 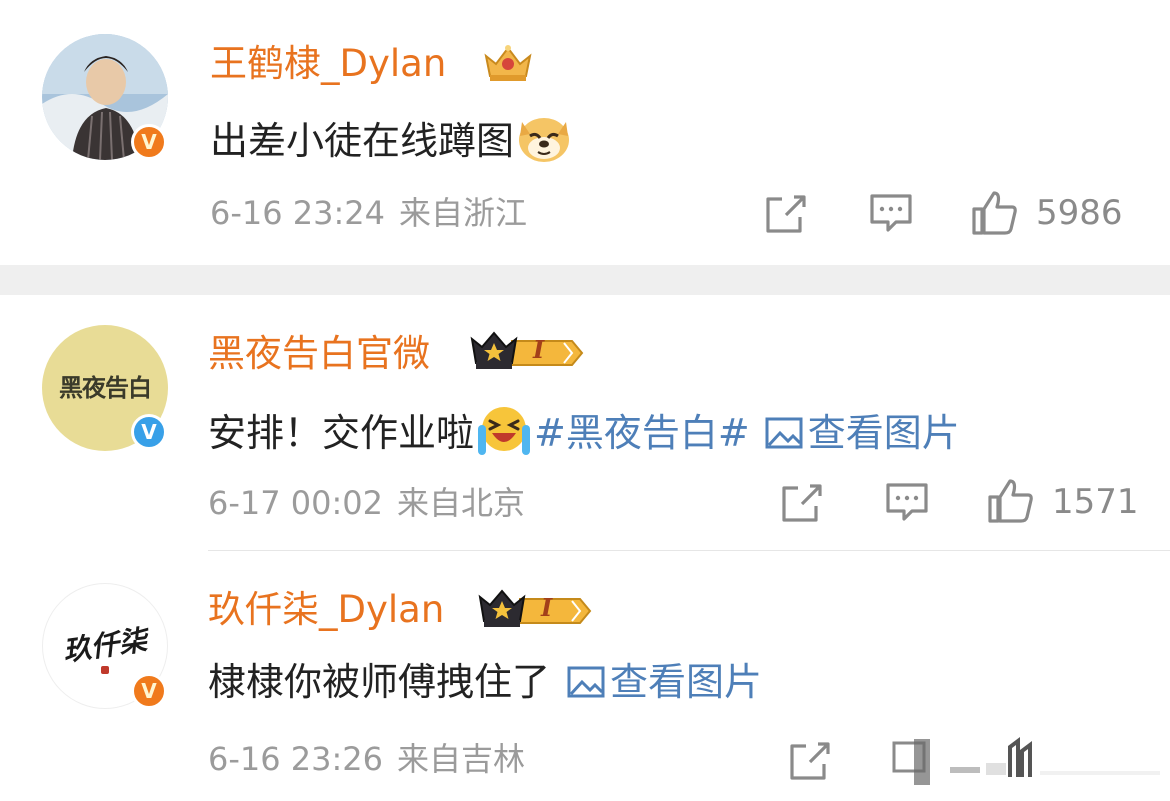 I want to click on comment-meta: 6-16 23:24 来自浙江, so click(x=368, y=213).